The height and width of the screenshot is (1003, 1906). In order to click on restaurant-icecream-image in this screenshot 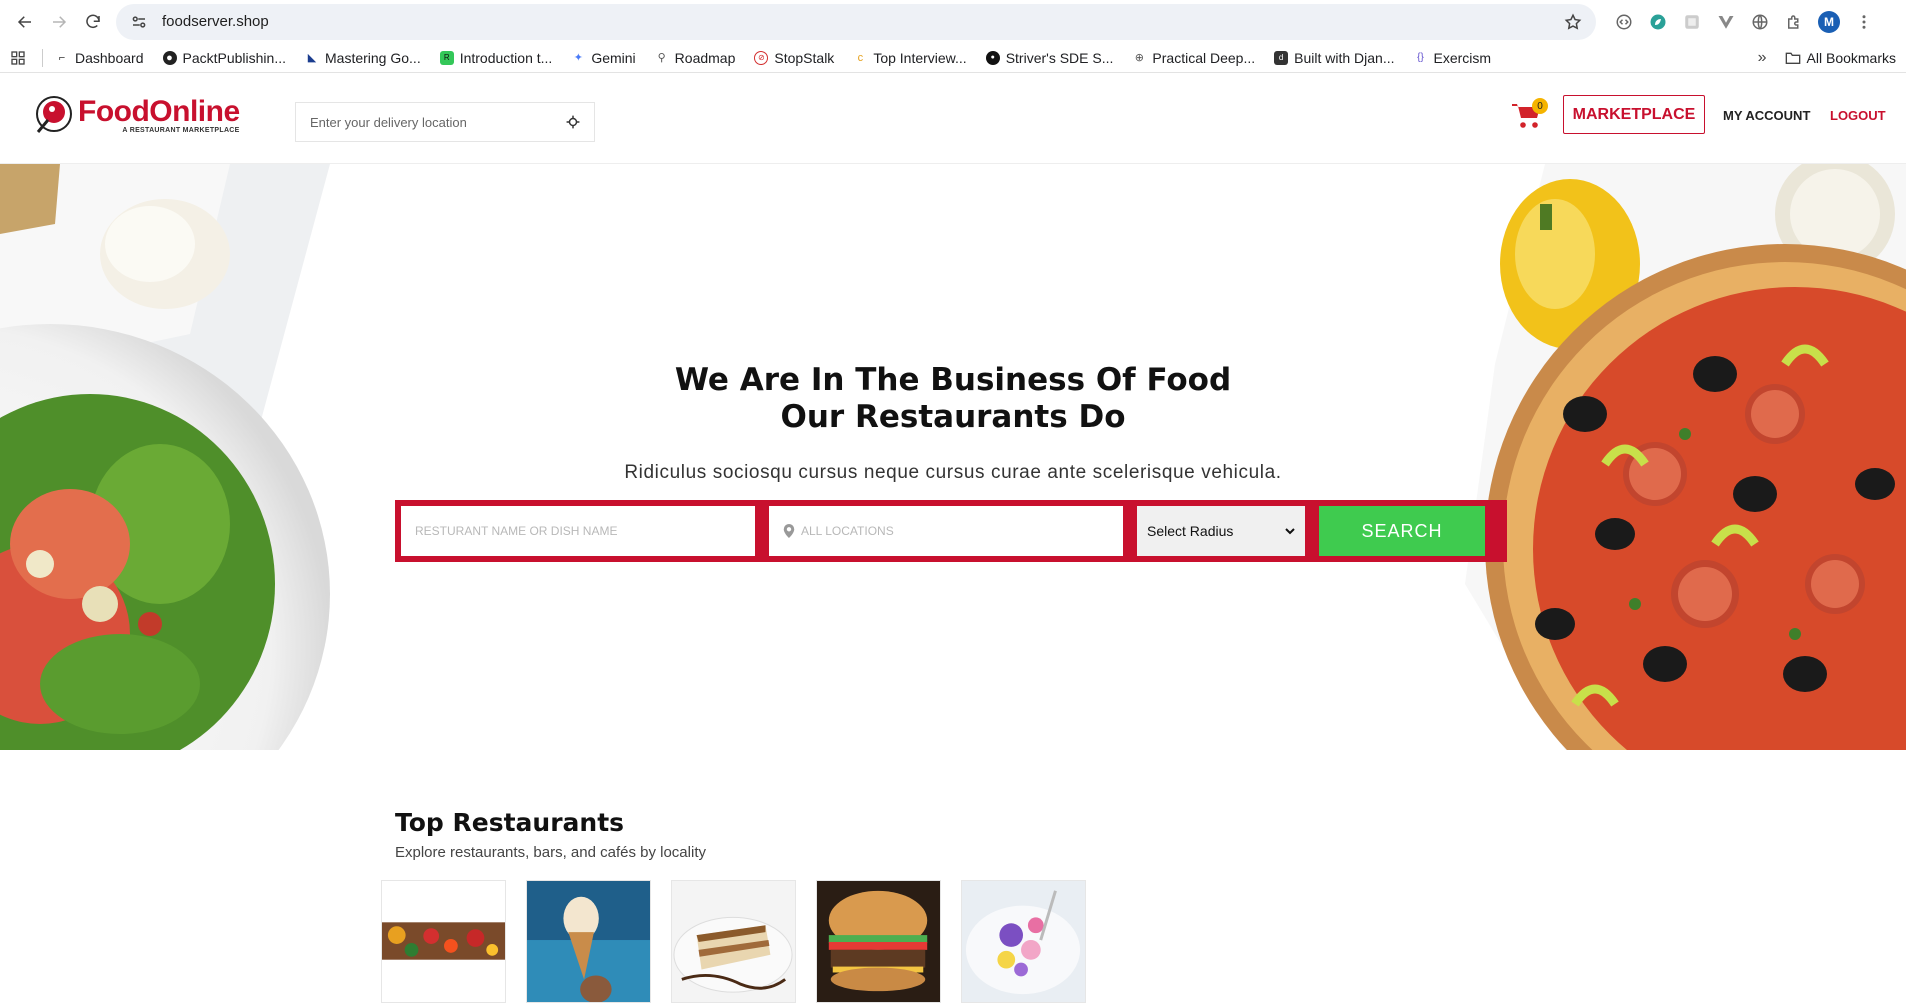, I will do `click(588, 941)`.